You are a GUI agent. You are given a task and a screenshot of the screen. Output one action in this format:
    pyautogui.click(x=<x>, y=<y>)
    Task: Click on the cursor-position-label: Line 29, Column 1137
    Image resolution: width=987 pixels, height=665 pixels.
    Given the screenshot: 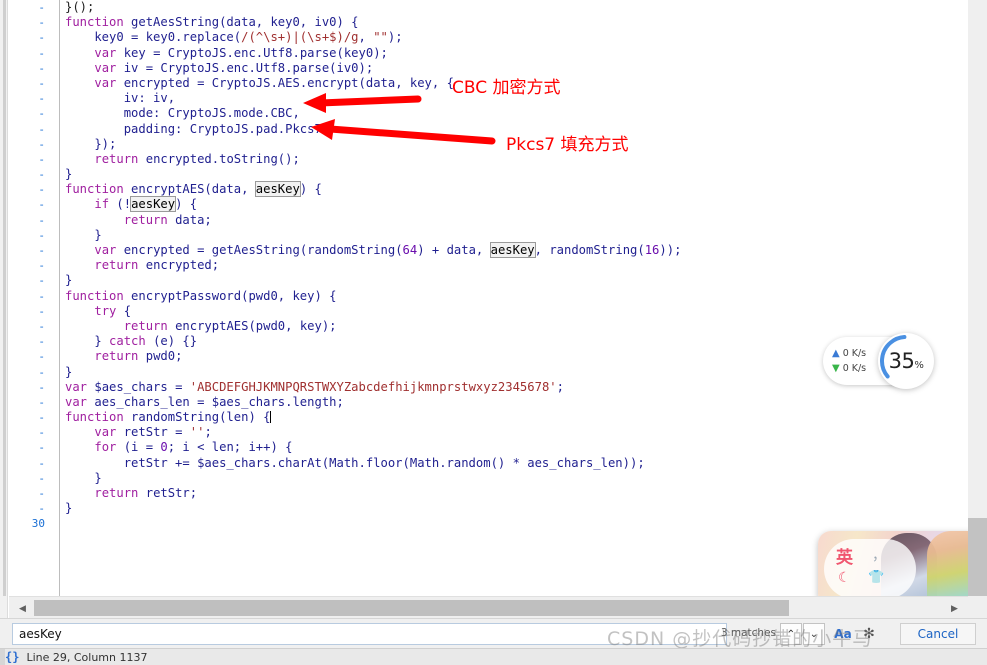 What is the action you would take?
    pyautogui.click(x=87, y=657)
    